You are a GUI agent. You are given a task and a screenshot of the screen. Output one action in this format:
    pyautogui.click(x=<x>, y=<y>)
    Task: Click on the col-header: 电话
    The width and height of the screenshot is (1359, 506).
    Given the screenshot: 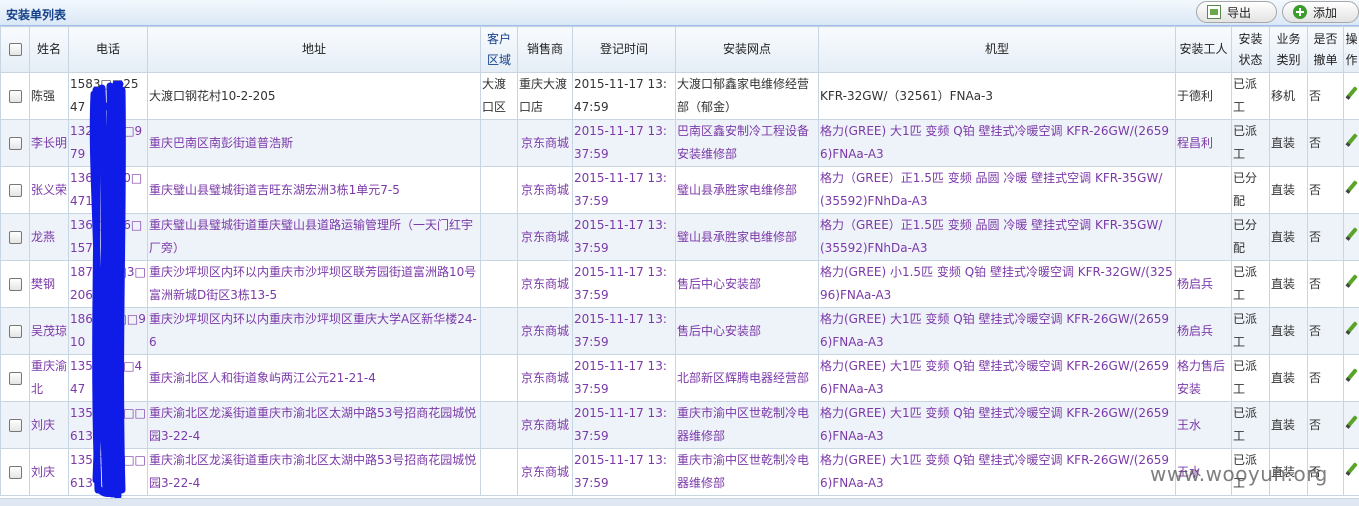 What is the action you would take?
    pyautogui.click(x=108, y=50)
    